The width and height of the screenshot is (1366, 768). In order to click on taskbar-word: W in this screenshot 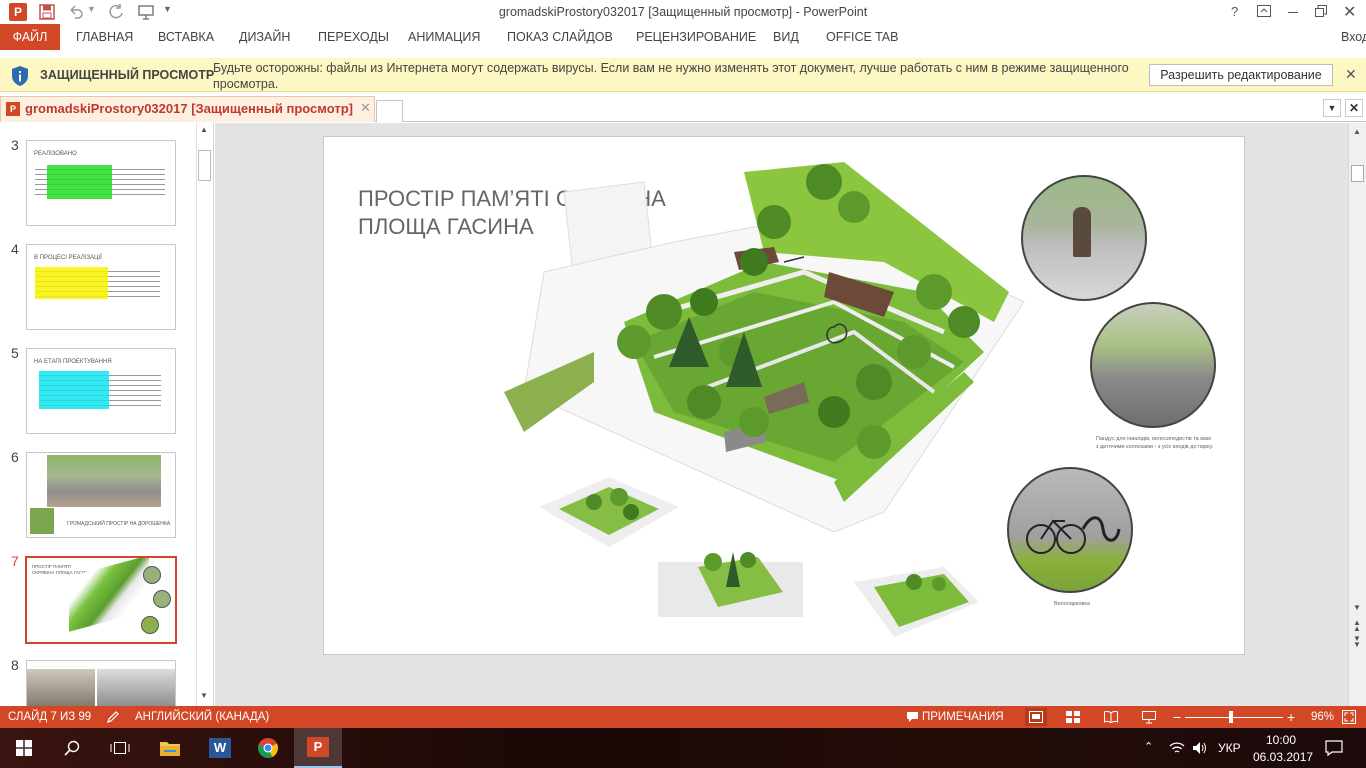, I will do `click(220, 748)`.